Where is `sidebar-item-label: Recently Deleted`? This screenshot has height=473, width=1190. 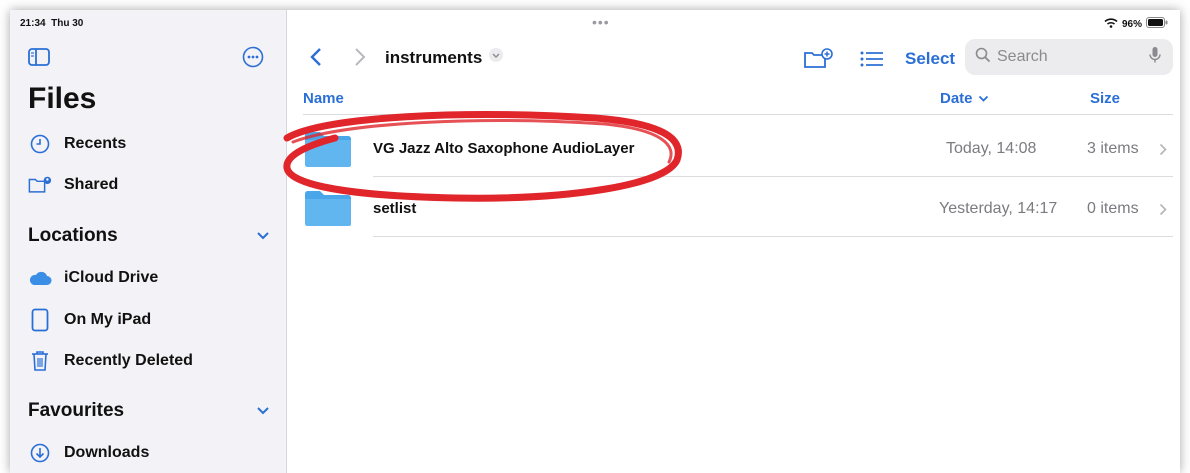
sidebar-item-label: Recently Deleted is located at coordinates (128, 360).